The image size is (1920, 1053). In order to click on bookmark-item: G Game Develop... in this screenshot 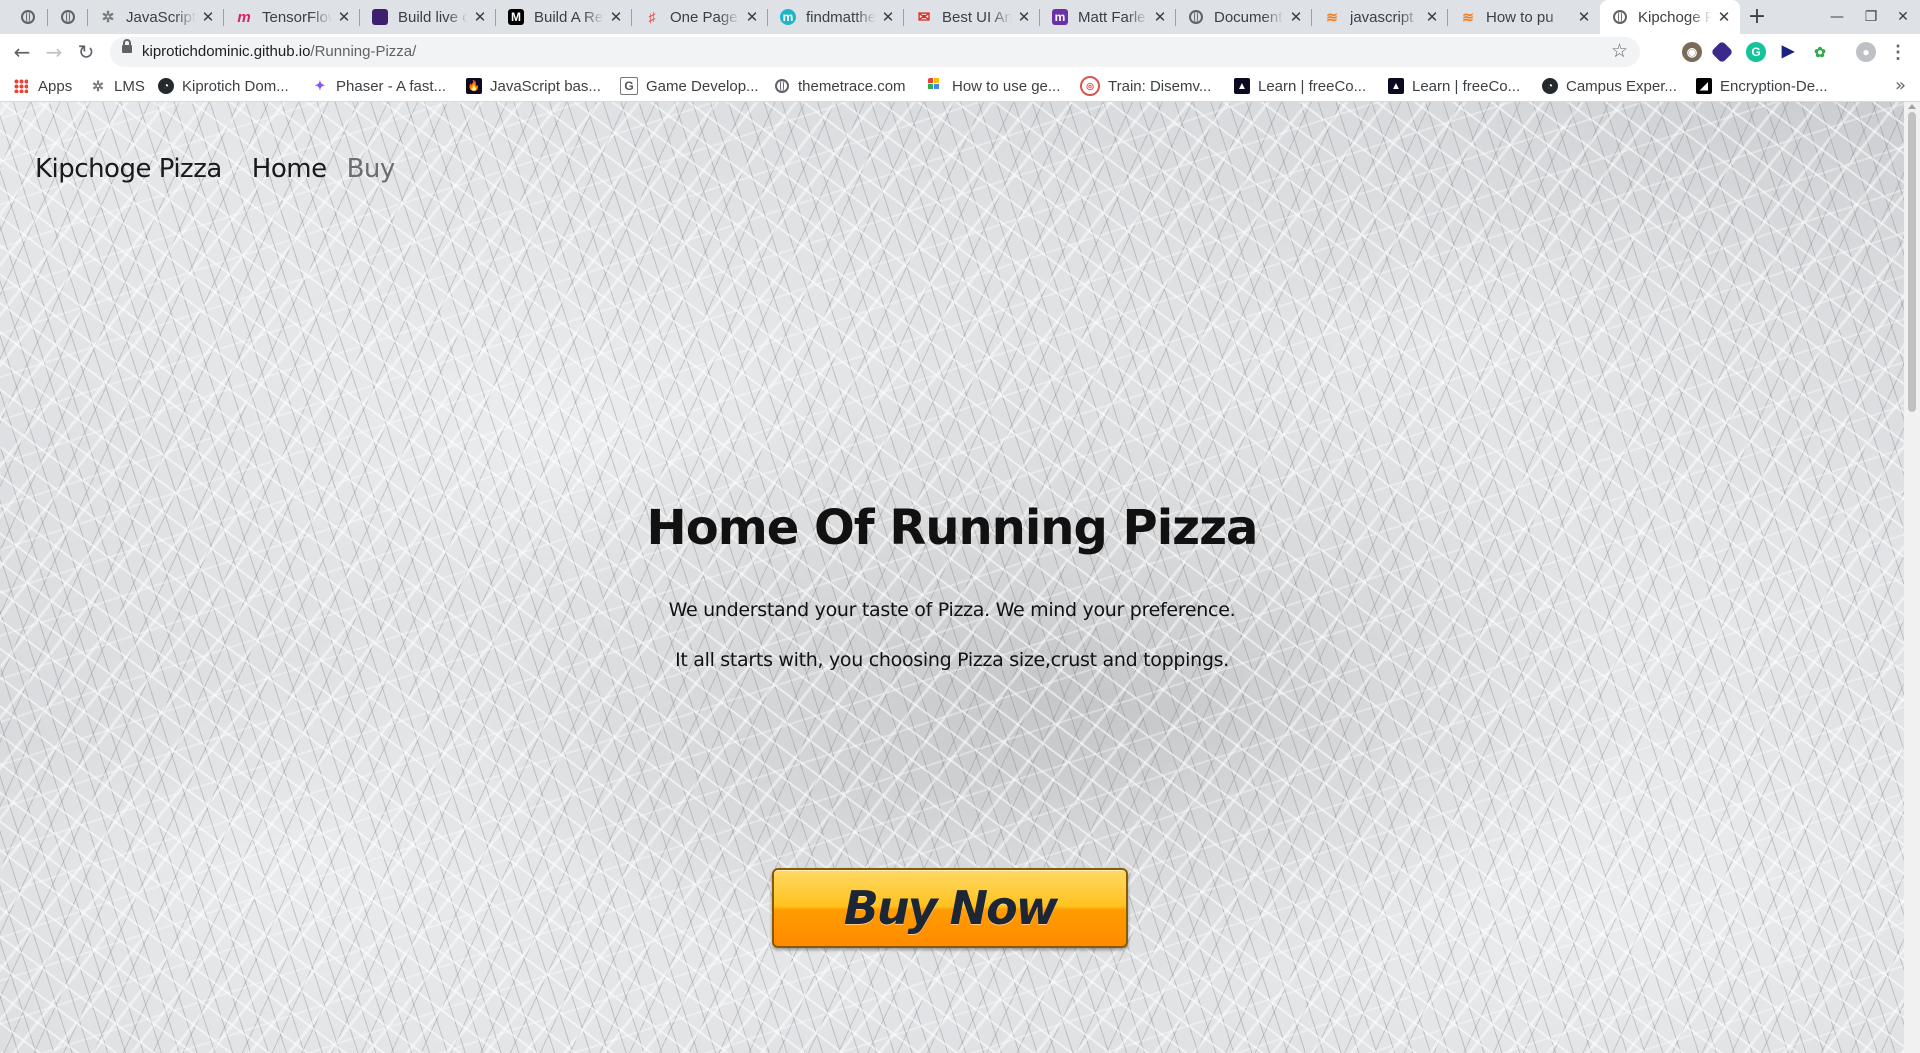, I will do `click(689, 86)`.